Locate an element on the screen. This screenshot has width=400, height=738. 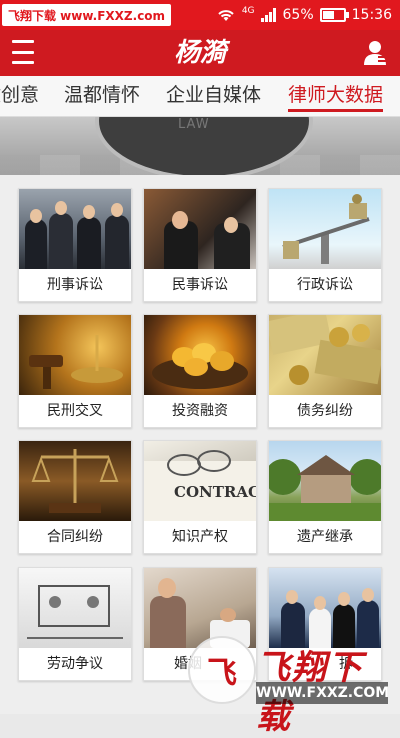
battery-icon is located at coordinates (334, 15).